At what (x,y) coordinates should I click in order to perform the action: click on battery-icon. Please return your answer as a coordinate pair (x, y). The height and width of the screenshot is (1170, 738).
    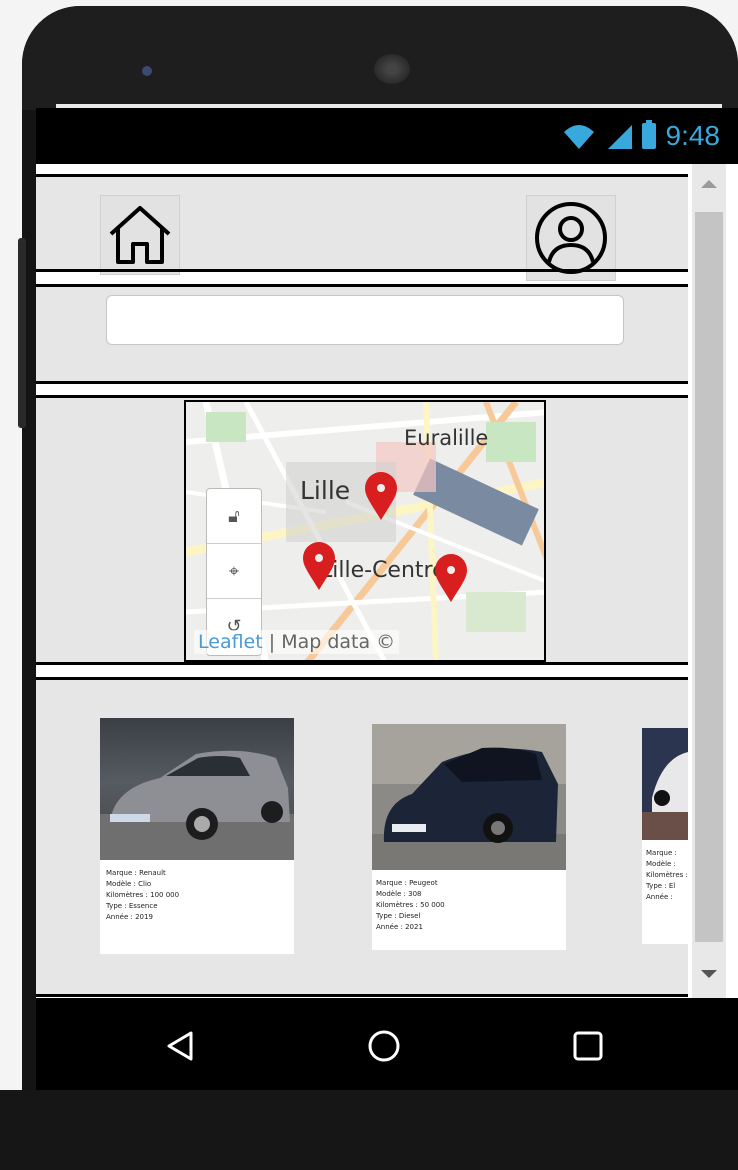
    Looking at the image, I should click on (648, 134).